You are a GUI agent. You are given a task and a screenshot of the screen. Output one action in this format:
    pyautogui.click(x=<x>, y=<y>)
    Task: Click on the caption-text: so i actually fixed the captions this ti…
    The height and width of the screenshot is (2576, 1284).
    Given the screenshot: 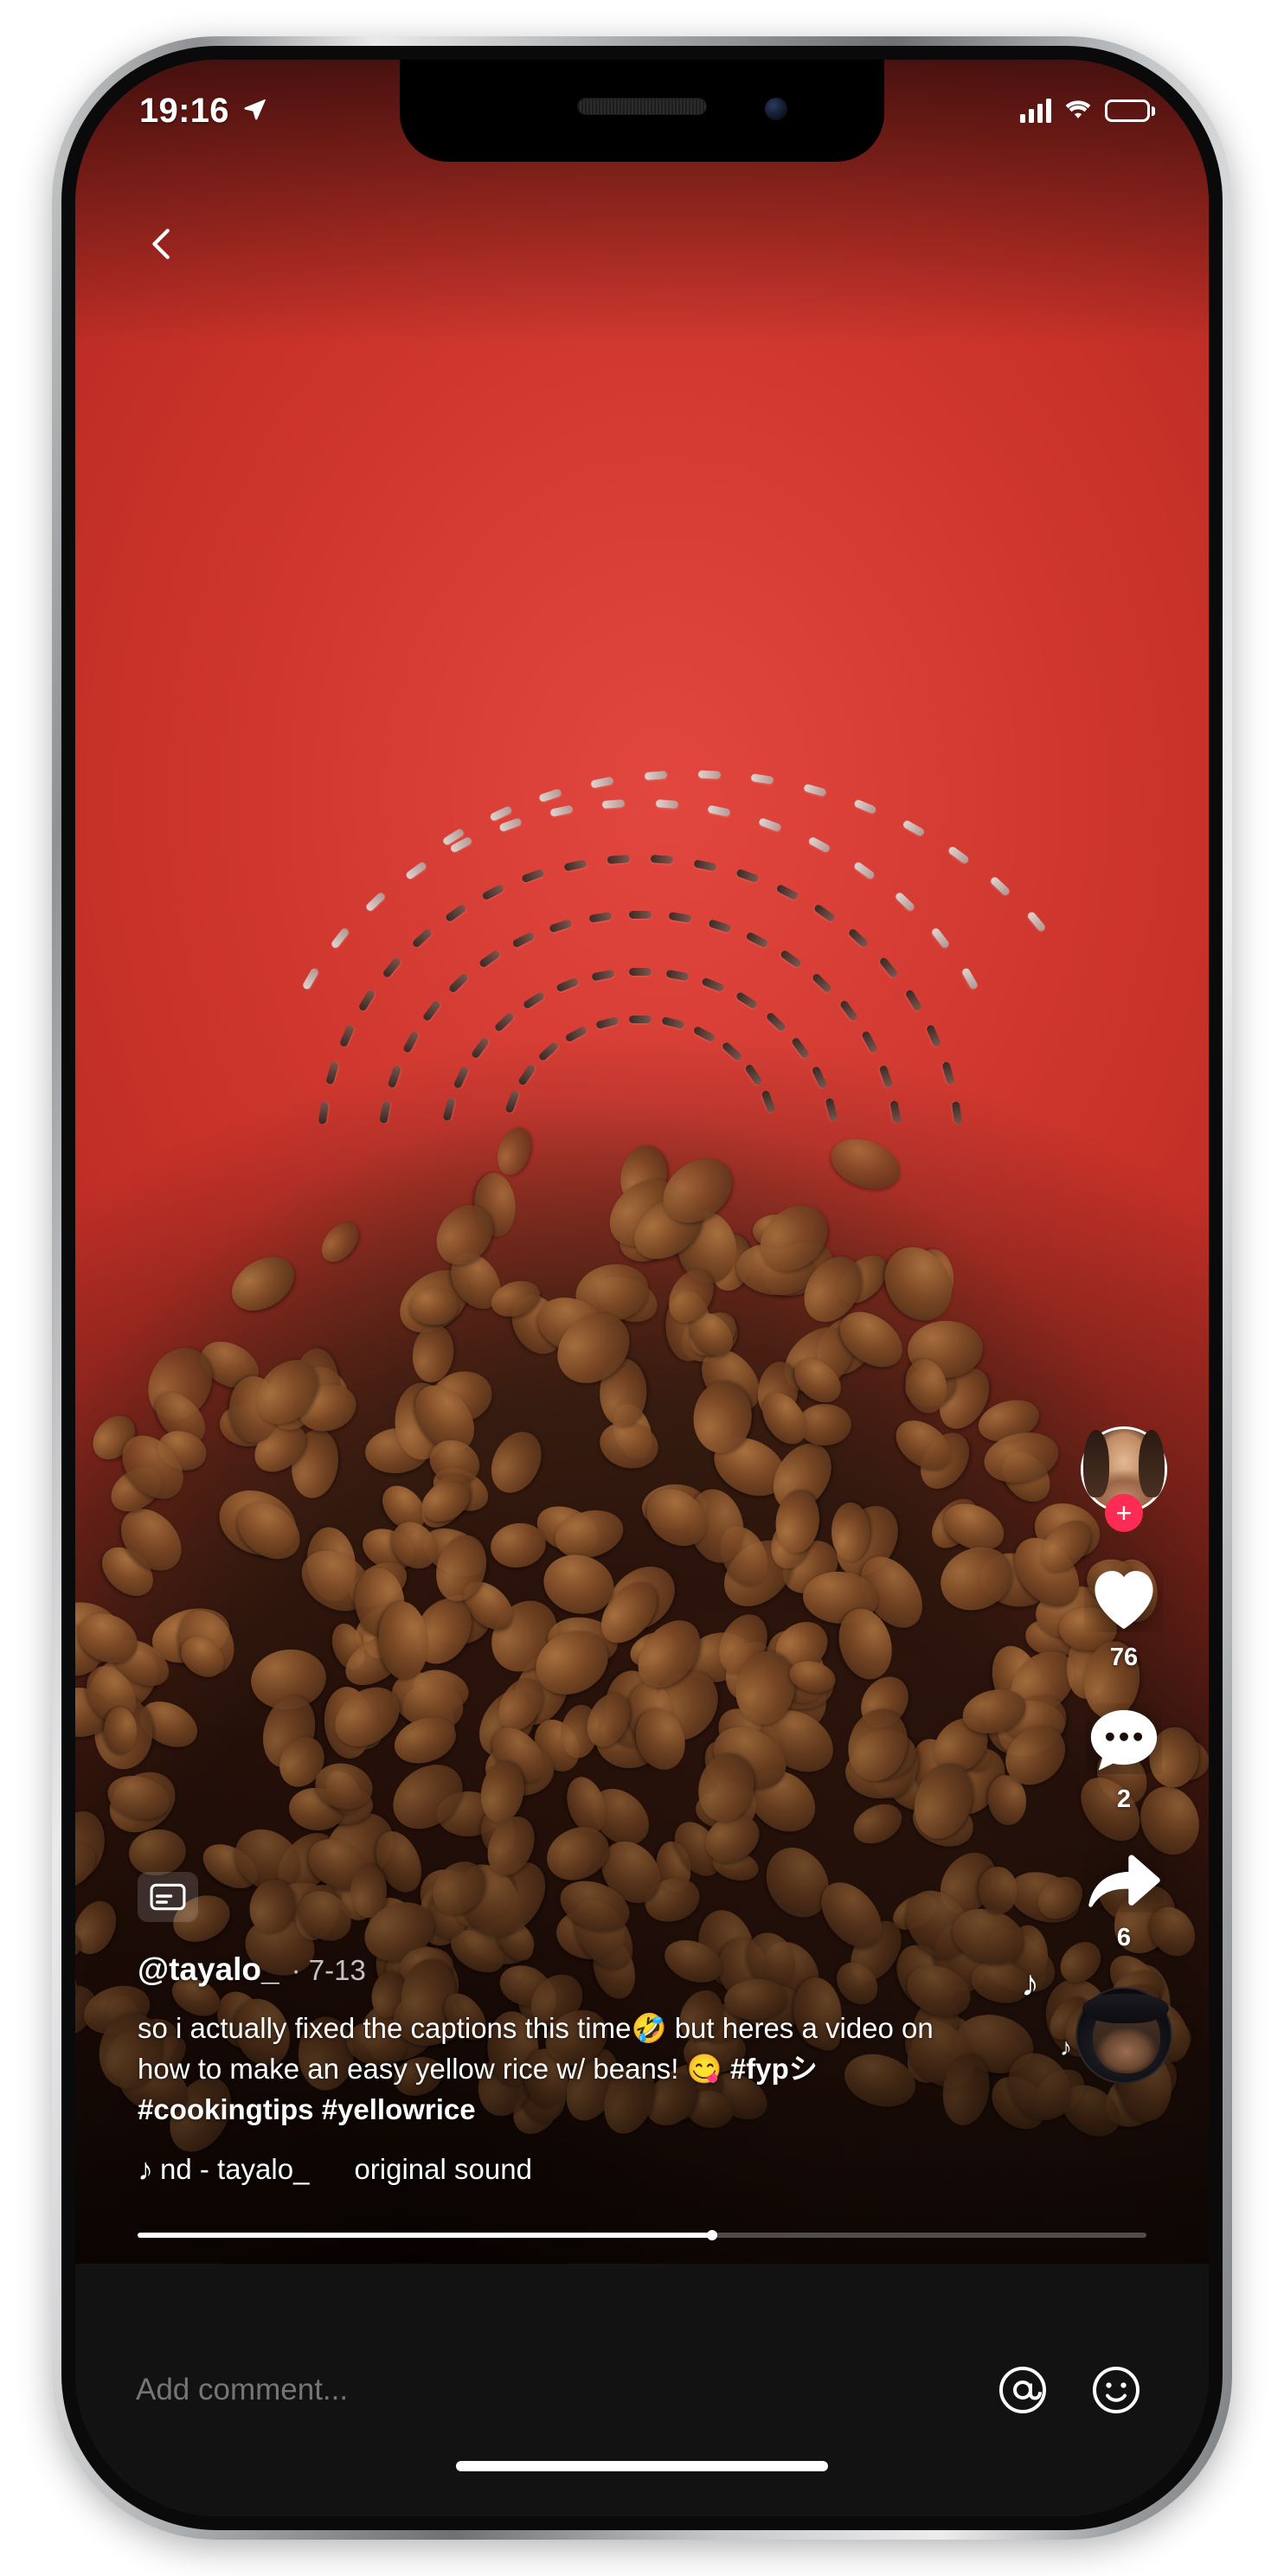 What is the action you would take?
    pyautogui.click(x=544, y=2070)
    